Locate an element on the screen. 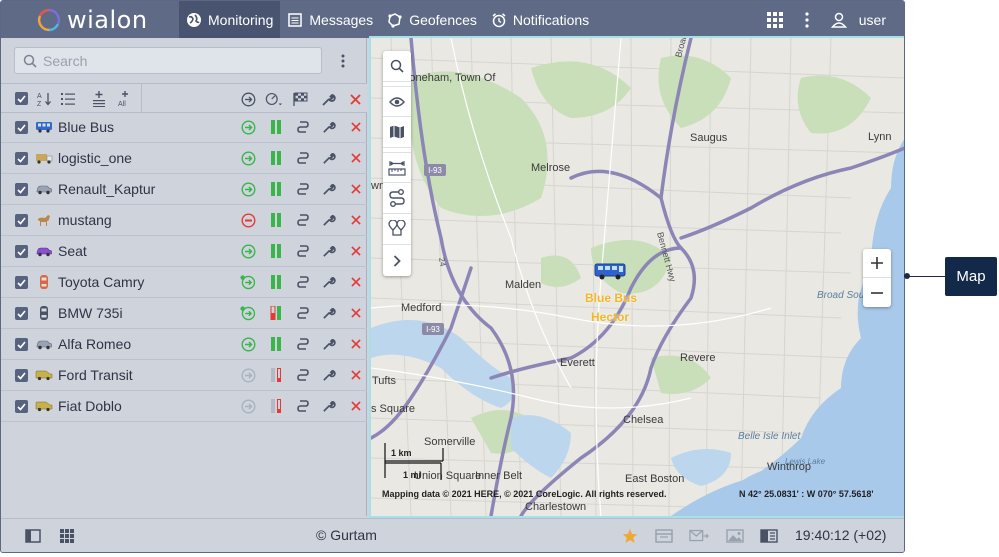 The width and height of the screenshot is (999, 557). zoom-in-button is located at coordinates (877, 263).